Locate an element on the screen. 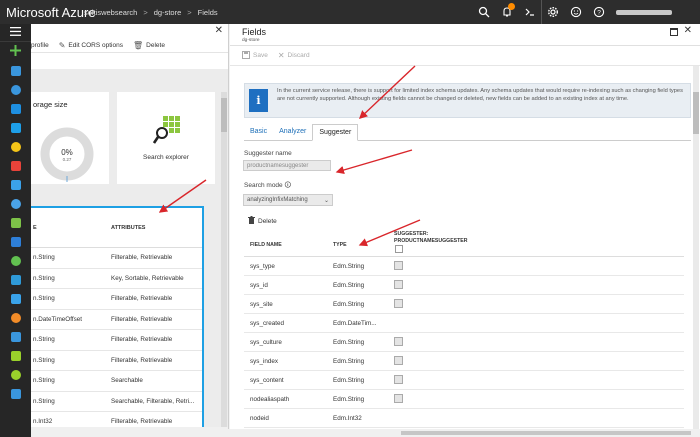 The height and width of the screenshot is (437, 700). nav-dashboard-icon is located at coordinates (15, 70).